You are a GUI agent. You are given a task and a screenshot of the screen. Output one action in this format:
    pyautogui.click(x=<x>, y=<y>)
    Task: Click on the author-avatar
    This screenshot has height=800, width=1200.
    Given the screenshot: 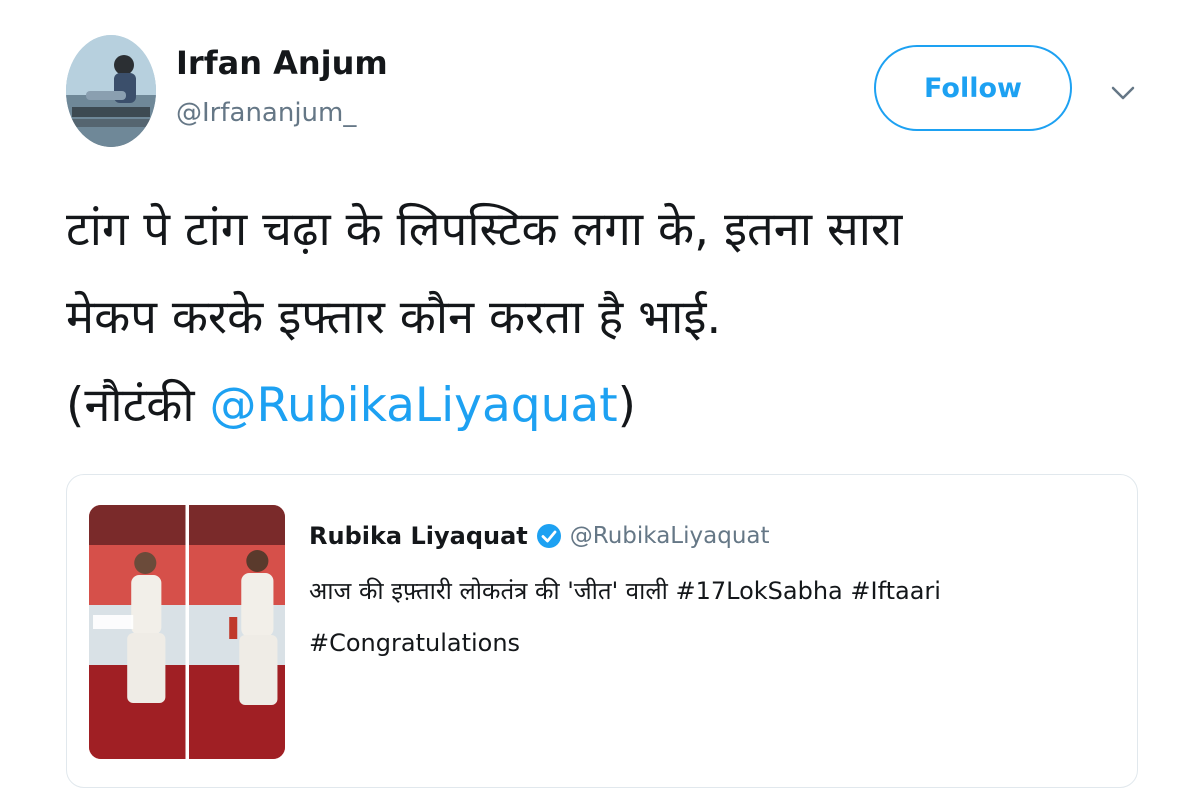 What is the action you would take?
    pyautogui.click(x=111, y=91)
    